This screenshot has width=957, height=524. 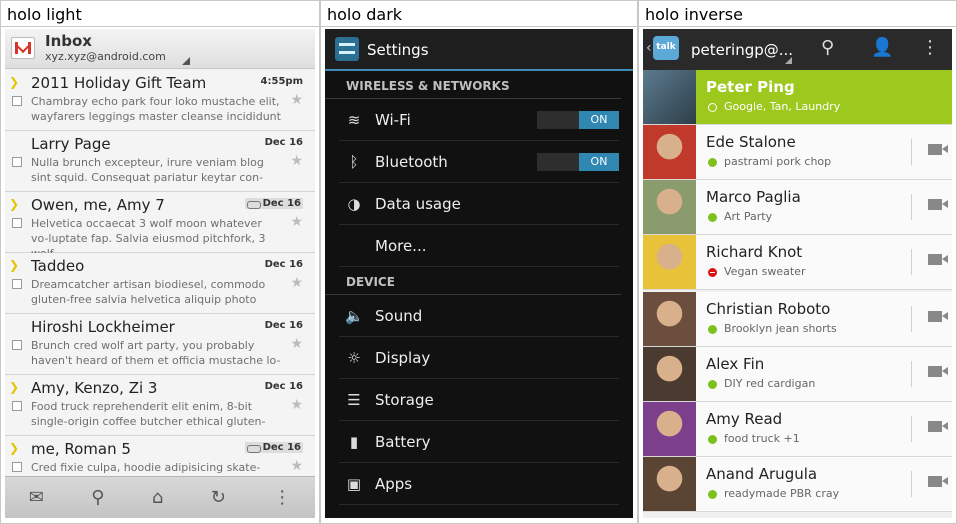 What do you see at coordinates (404, 400) in the screenshot?
I see `settings-item-label: Storage` at bounding box center [404, 400].